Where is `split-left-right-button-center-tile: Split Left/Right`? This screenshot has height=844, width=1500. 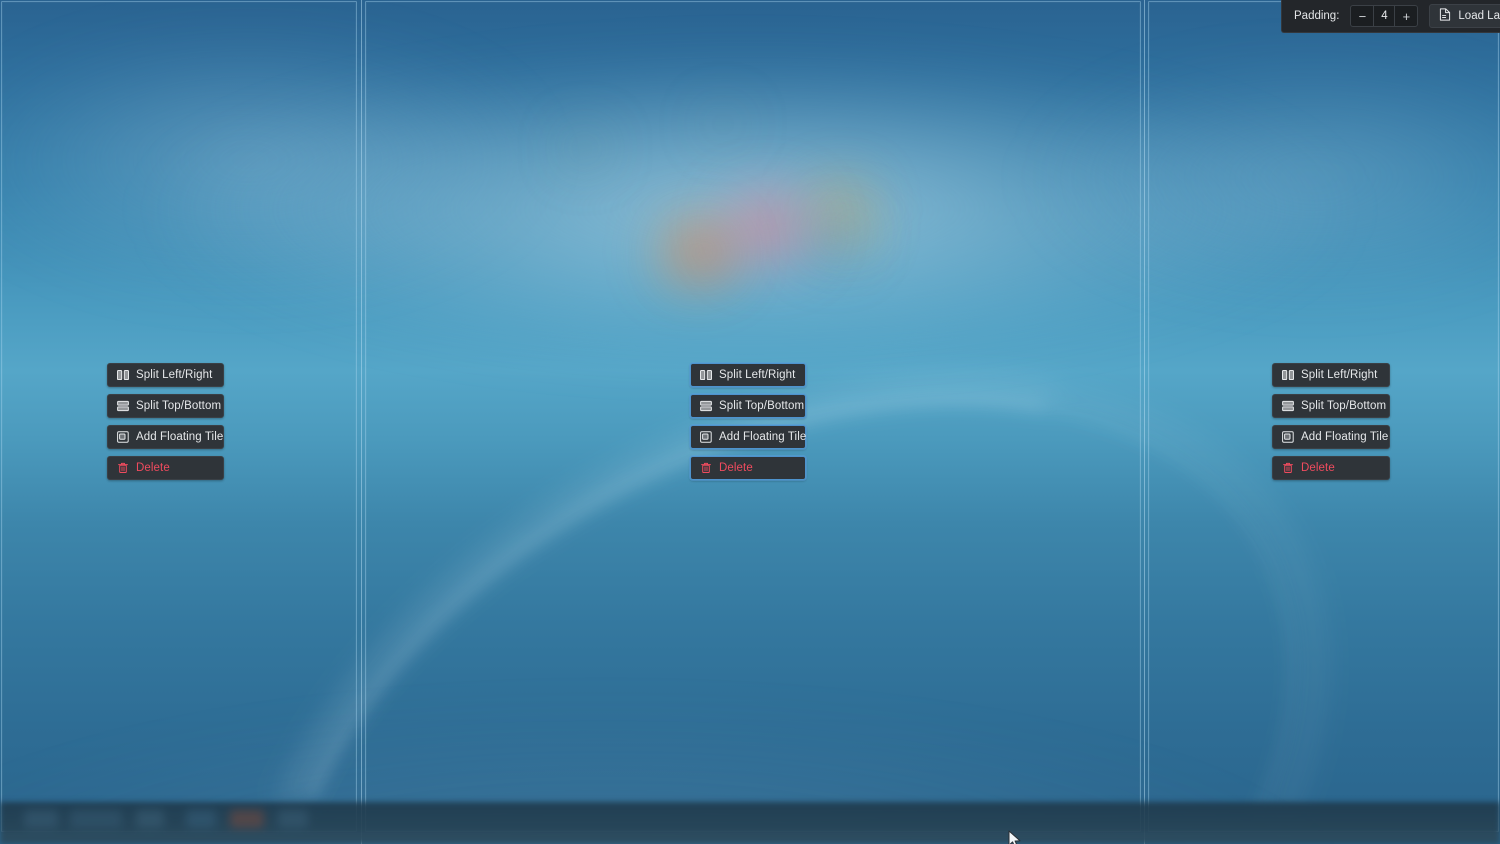 split-left-right-button-center-tile: Split Left/Right is located at coordinates (748, 375).